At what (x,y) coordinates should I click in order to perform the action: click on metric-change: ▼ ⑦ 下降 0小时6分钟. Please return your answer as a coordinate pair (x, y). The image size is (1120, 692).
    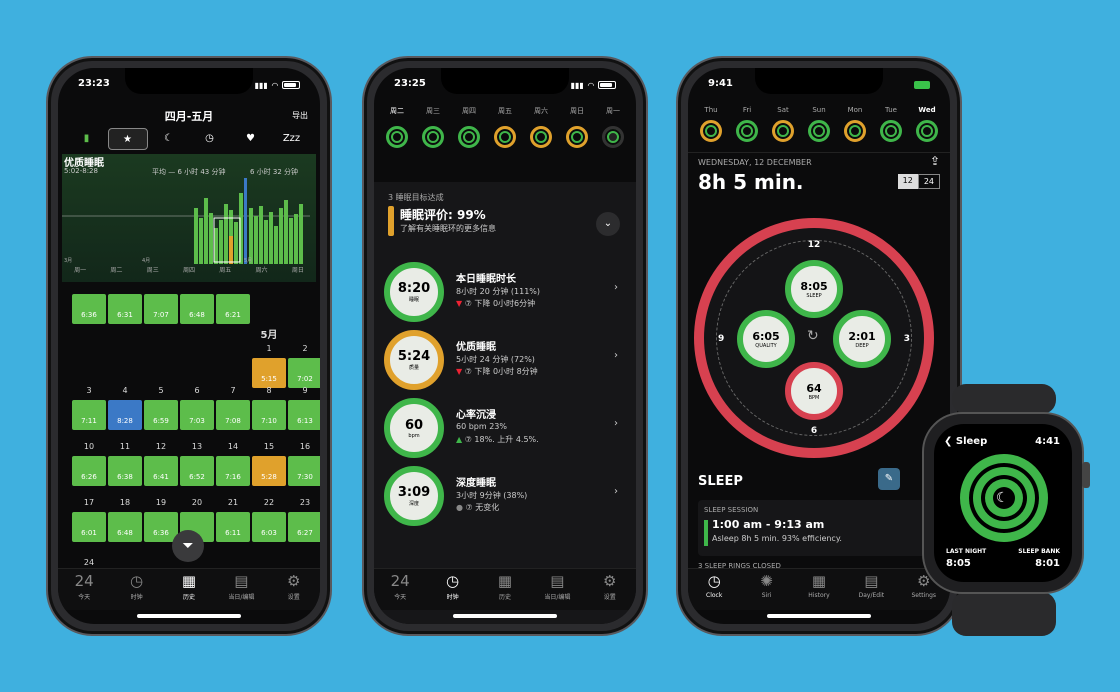
    Looking at the image, I should click on (495, 303).